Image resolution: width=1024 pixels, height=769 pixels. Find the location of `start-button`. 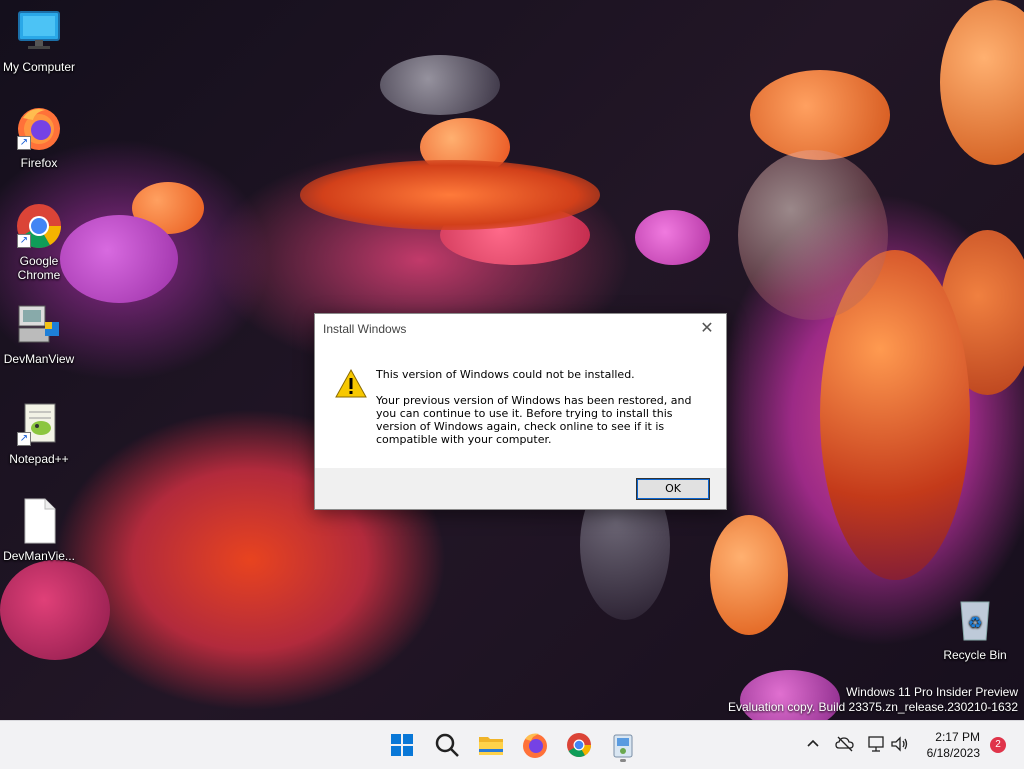

start-button is located at coordinates (402, 745).